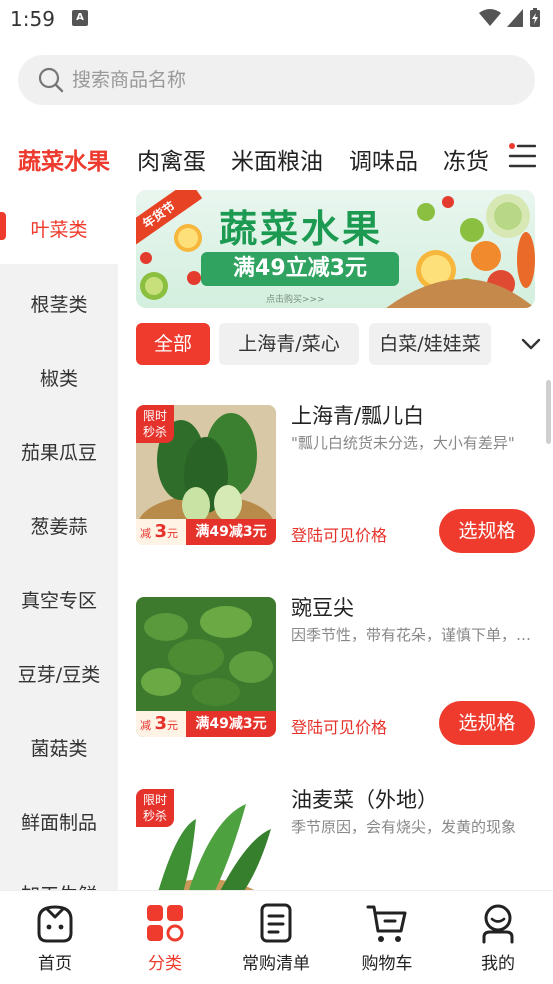 Image resolution: width=553 pixels, height=984 pixels. I want to click on search-icon, so click(51, 80).